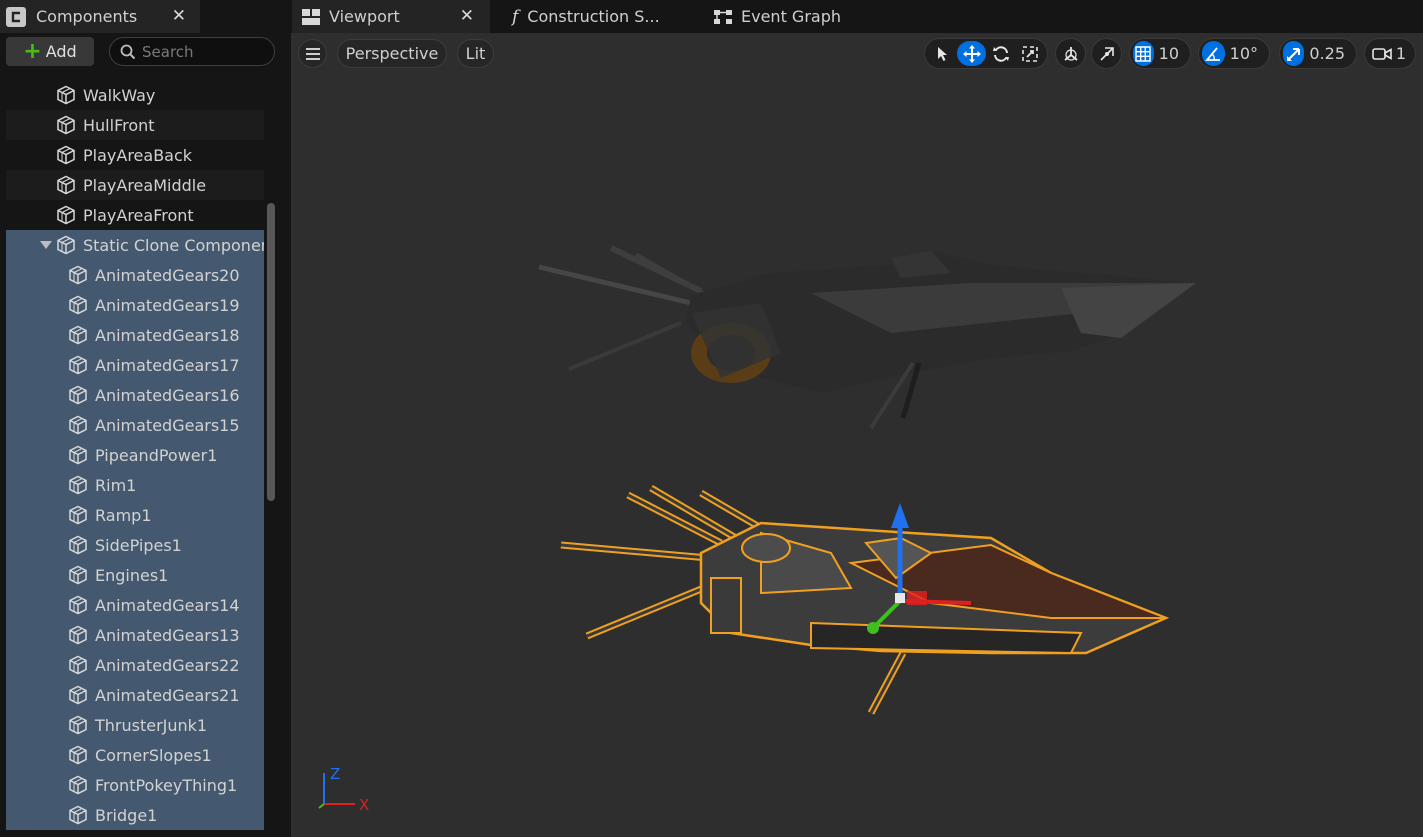 The image size is (1423, 837). I want to click on tree-item-label: Ramp1, so click(123, 515).